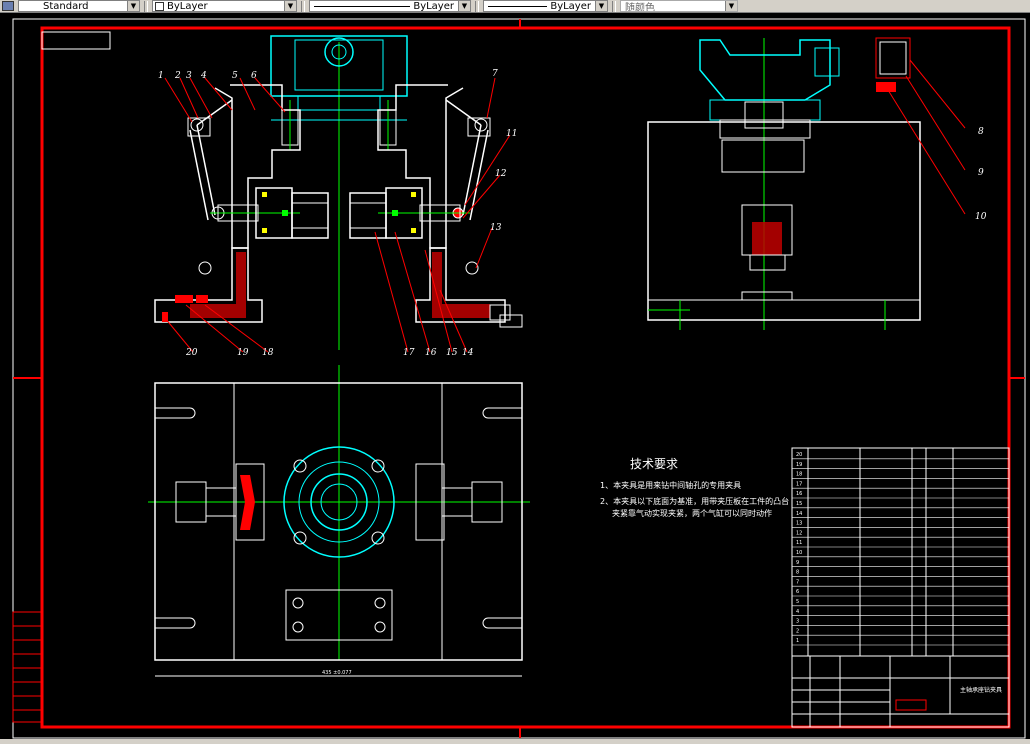  What do you see at coordinates (981, 690) in the screenshot?
I see `title-block-name: 主轴承座钻夹具` at bounding box center [981, 690].